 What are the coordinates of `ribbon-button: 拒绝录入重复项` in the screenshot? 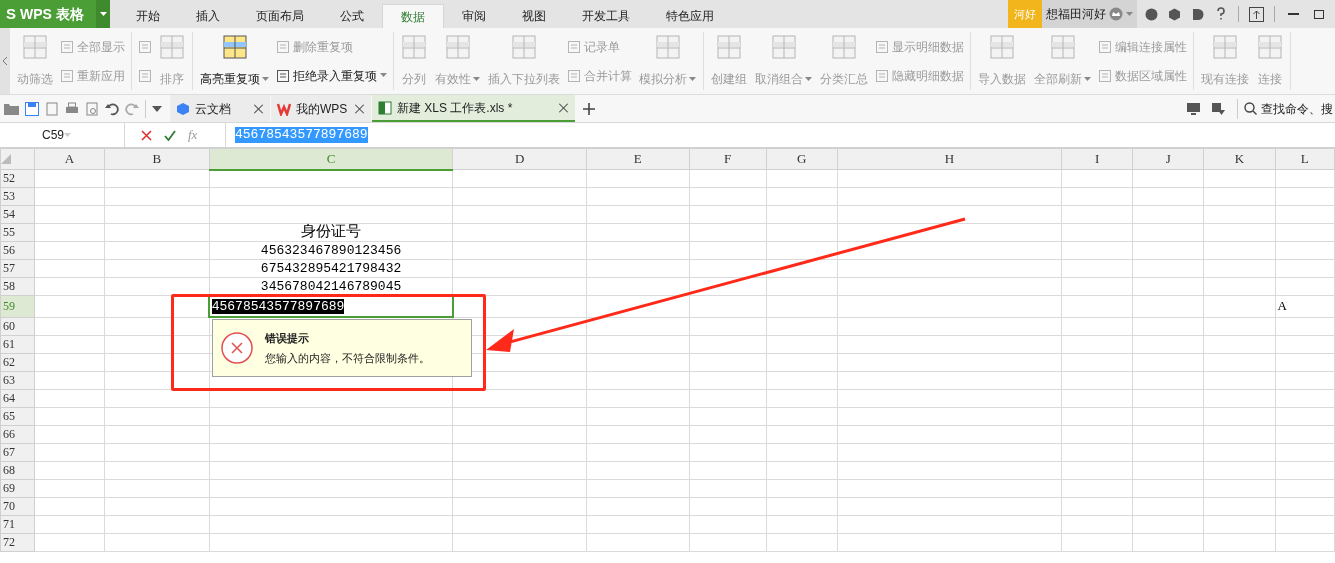 It's located at (331, 75).